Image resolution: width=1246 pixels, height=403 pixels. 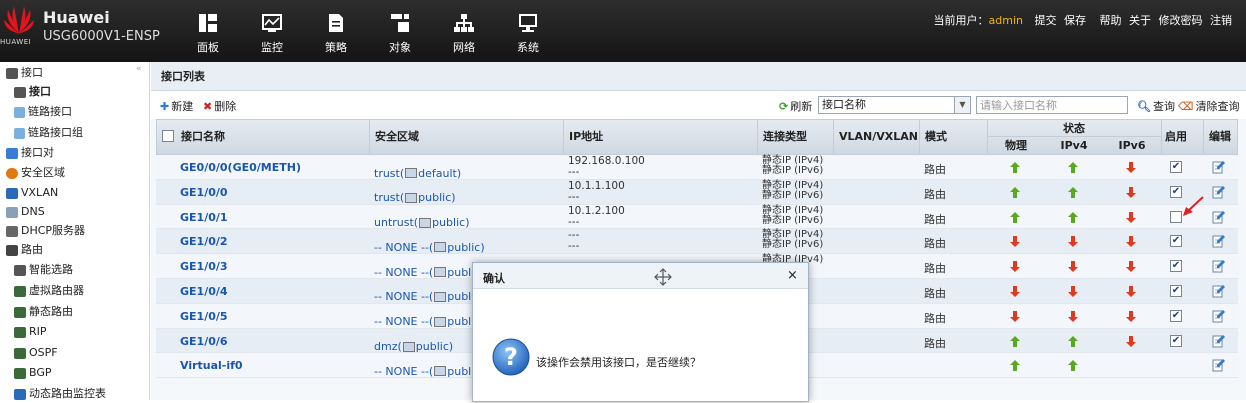 I want to click on change-password-link: 修改密码, so click(x=1181, y=20).